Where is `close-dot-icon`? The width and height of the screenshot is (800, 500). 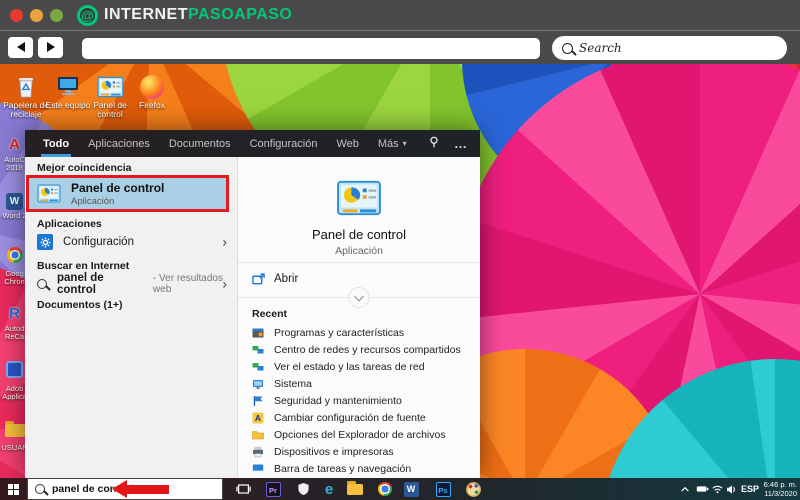
close-dot-icon is located at coordinates (16, 15).